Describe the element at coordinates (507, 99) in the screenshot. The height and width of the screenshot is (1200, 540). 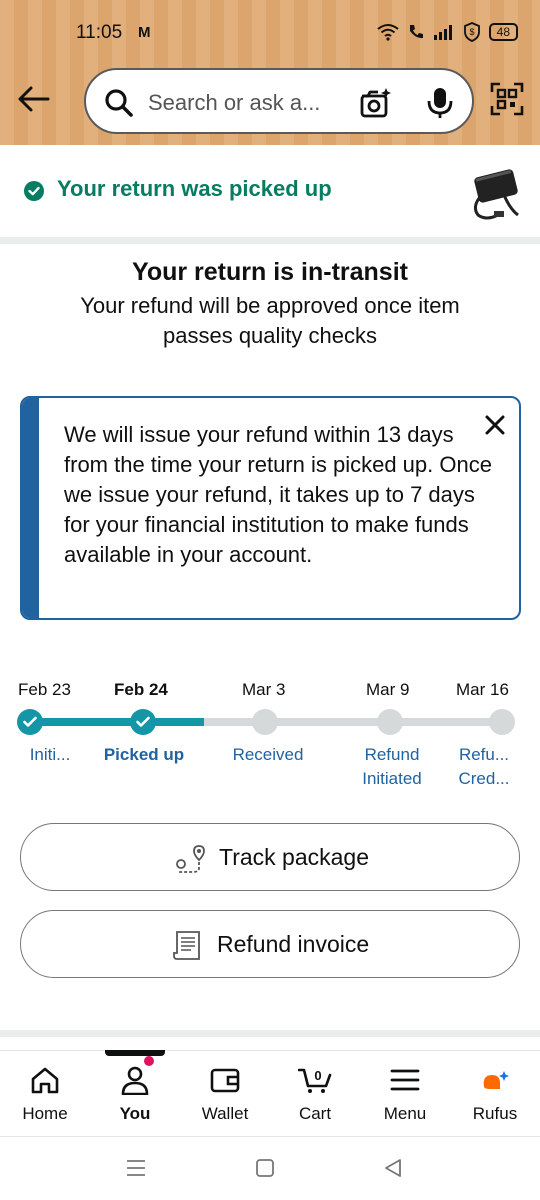
I see `qr-scan-icon` at that location.